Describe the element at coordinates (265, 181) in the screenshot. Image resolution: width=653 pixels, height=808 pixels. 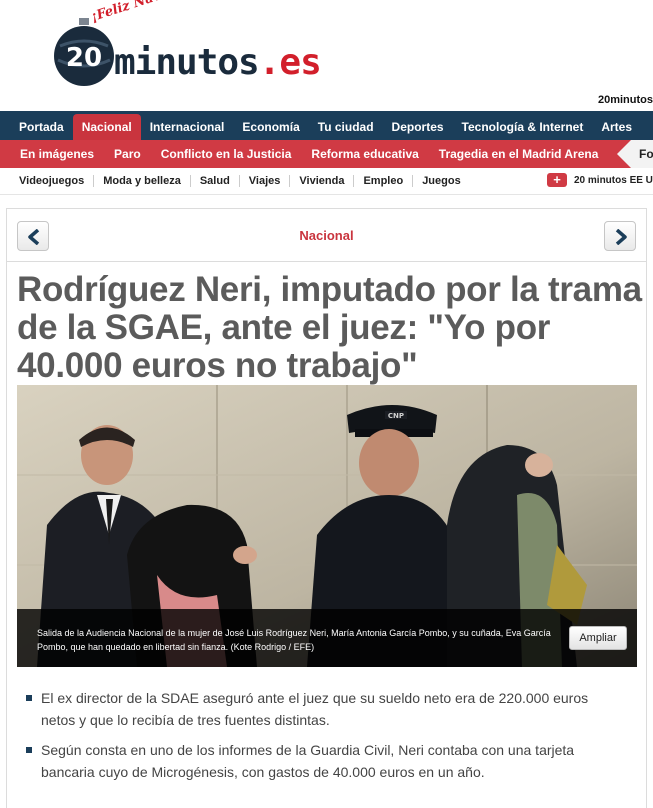
I see `third-nav-item-viajes: Viajes` at that location.